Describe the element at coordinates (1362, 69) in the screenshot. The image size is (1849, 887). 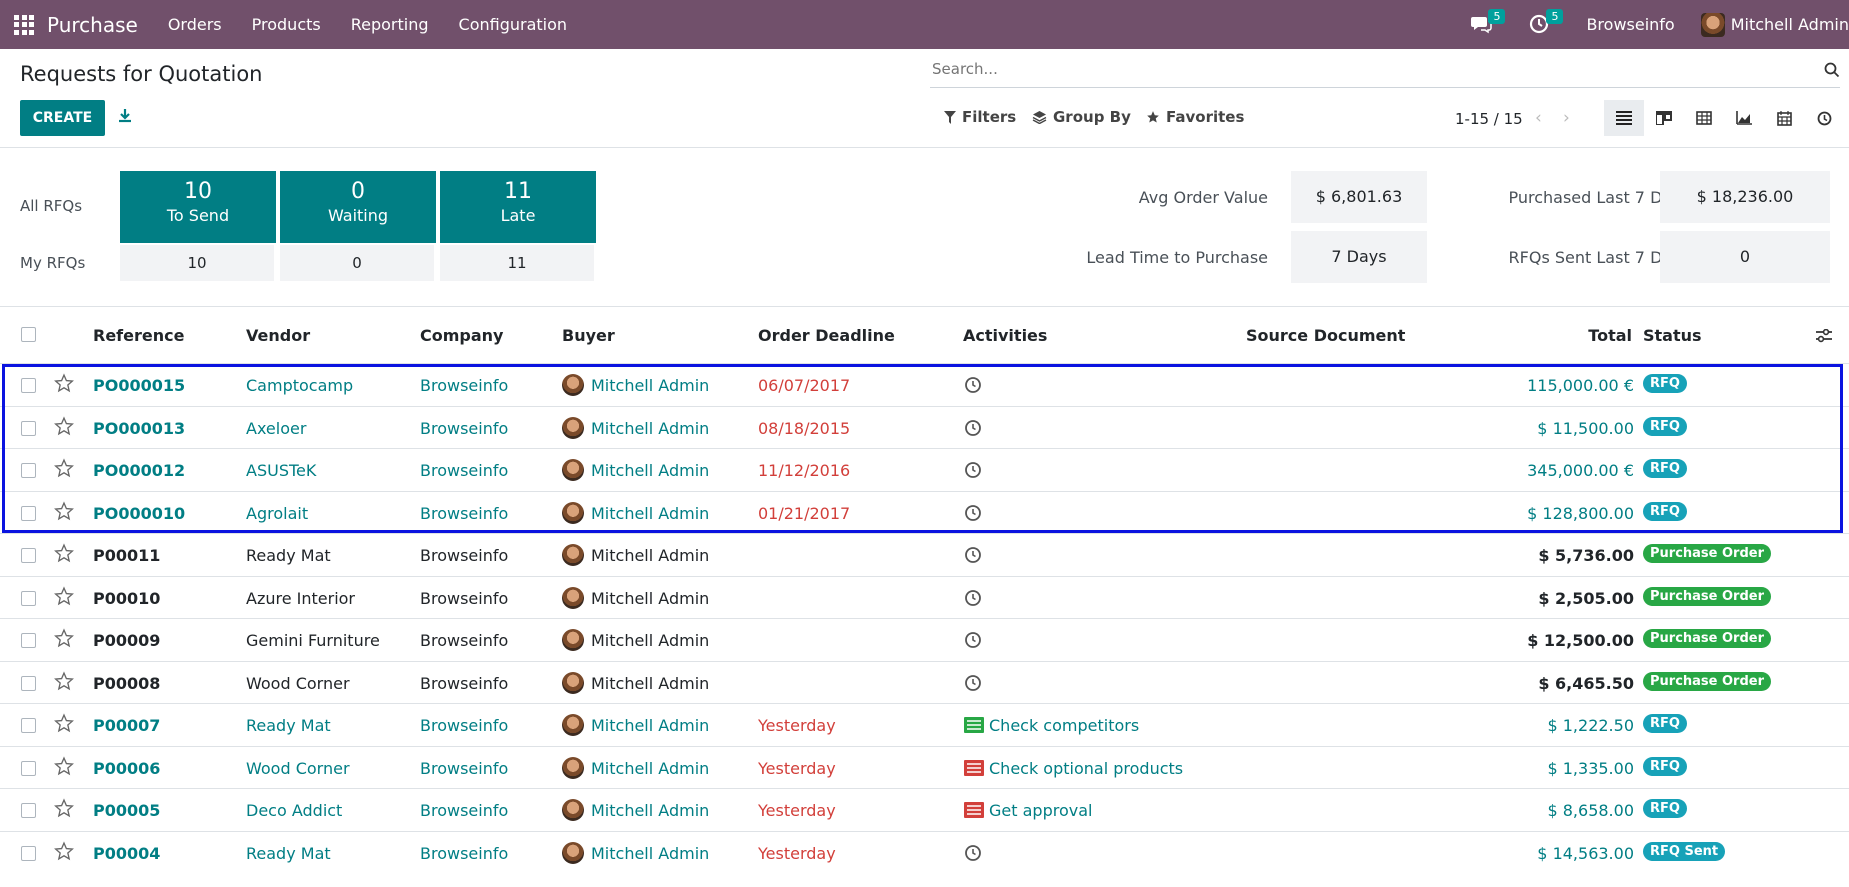
I see `search-input` at that location.